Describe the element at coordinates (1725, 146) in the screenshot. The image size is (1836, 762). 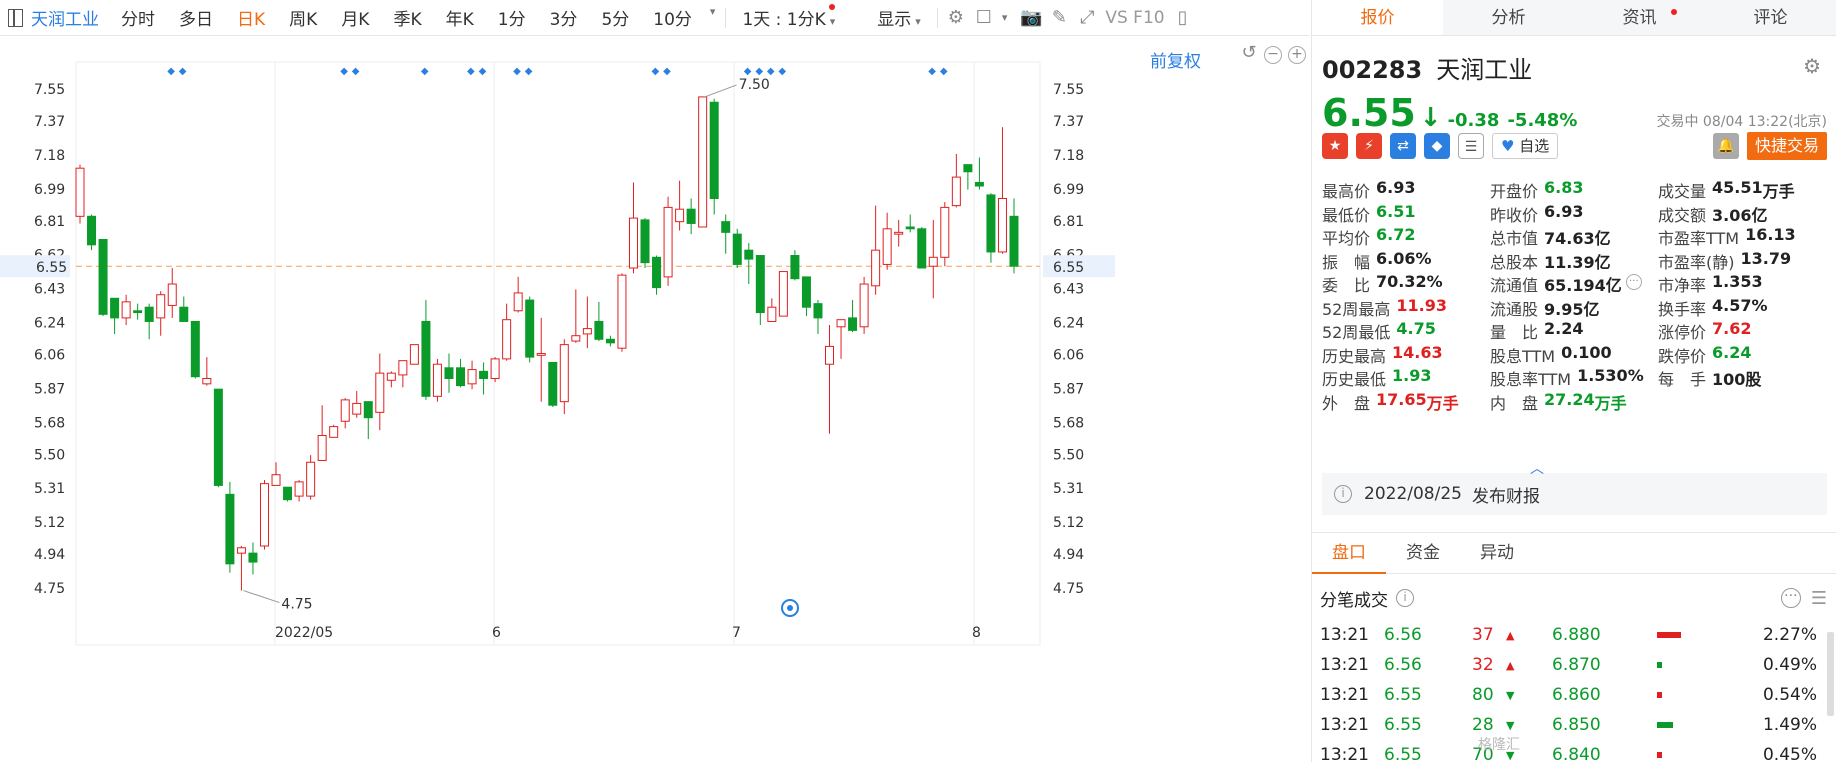
I see `bell-icon: 🔔` at that location.